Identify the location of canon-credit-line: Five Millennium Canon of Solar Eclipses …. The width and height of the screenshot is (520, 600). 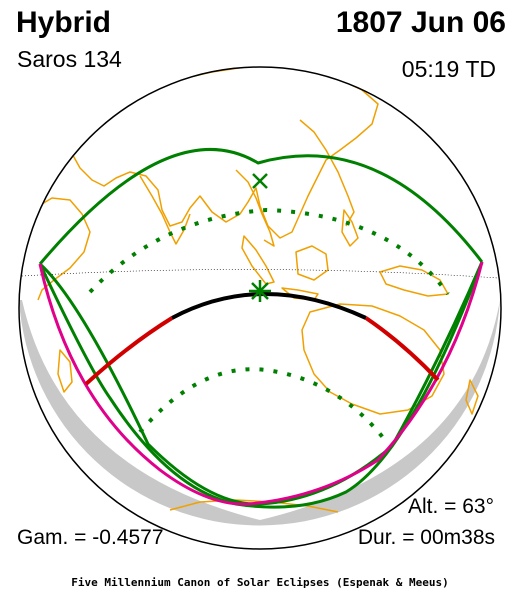
(260, 582).